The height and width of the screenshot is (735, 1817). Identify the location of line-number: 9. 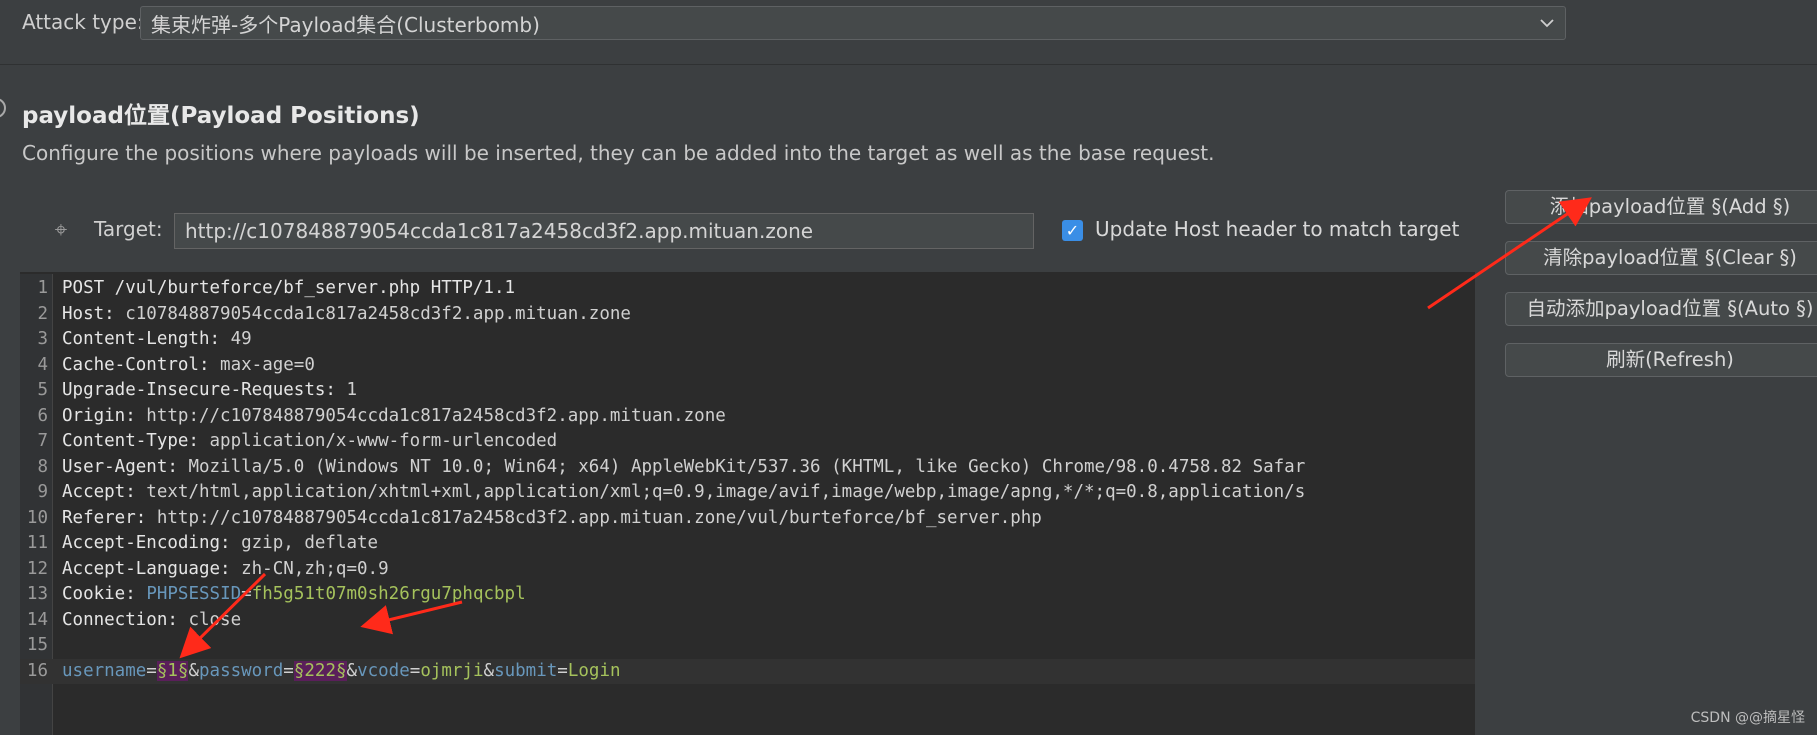
(42, 492).